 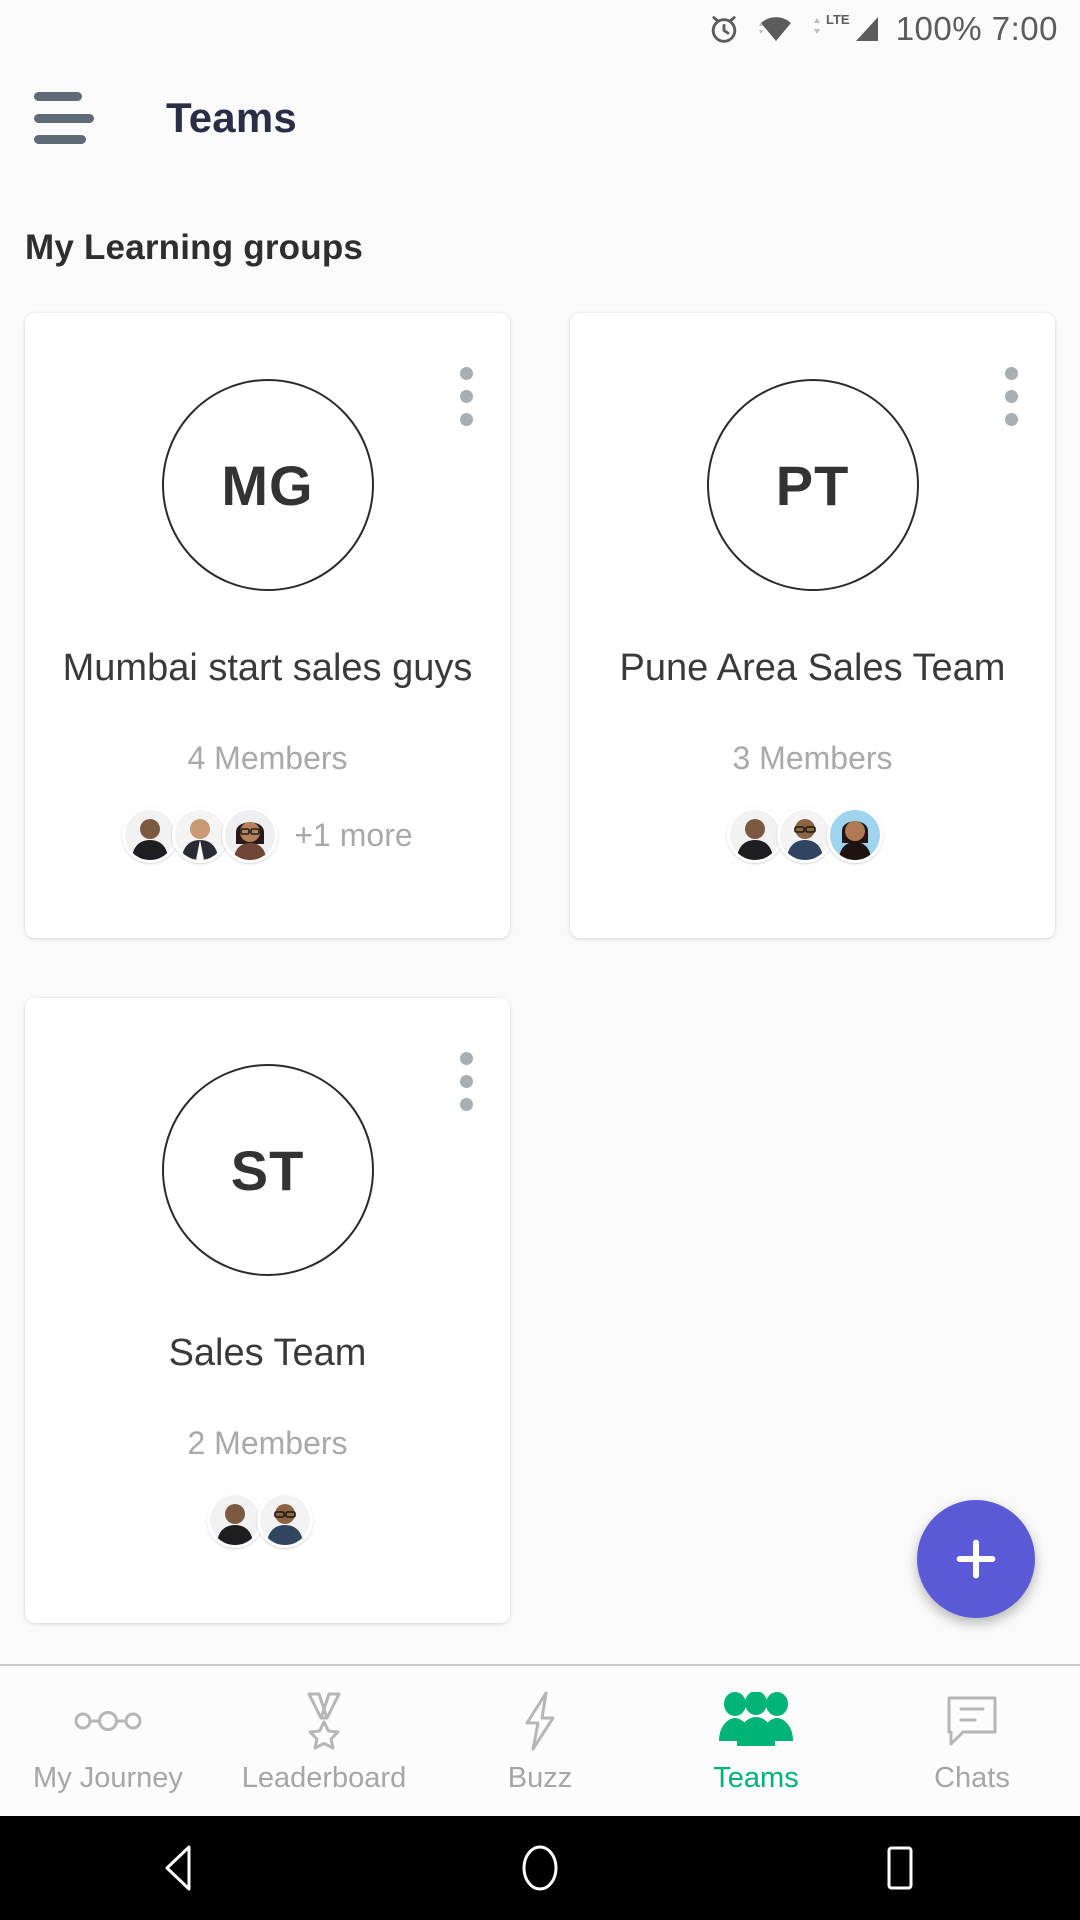 What do you see at coordinates (353, 834) in the screenshot?
I see `more-members-label: +1 more` at bounding box center [353, 834].